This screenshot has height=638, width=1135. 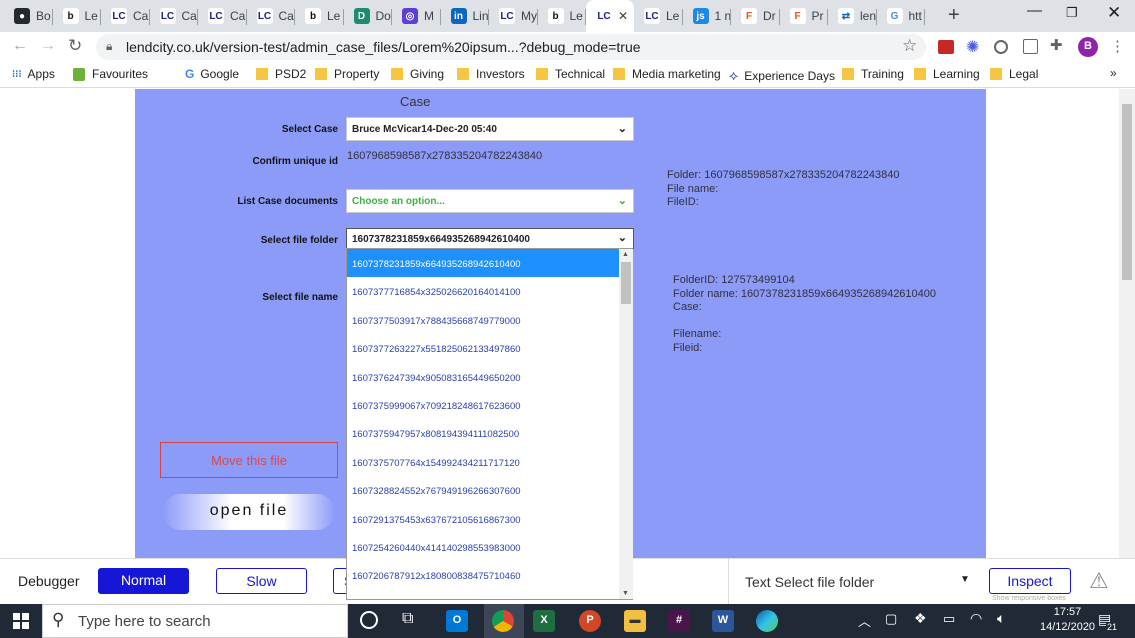 I want to click on bookmark-item: PSD2, so click(x=281, y=74).